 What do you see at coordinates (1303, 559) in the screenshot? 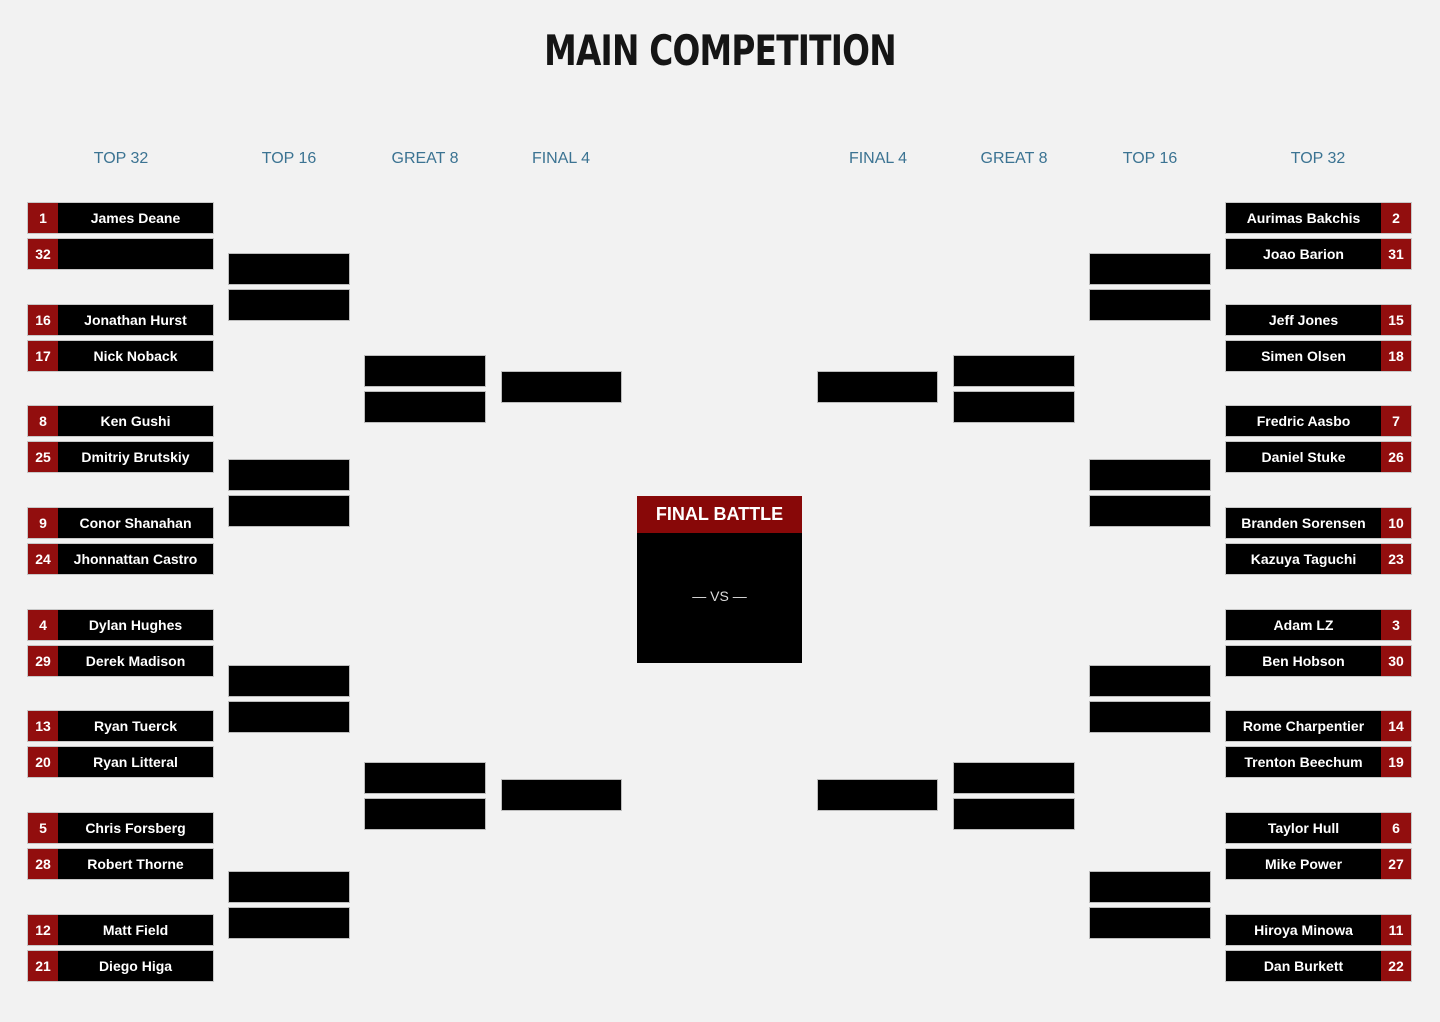
I see `competitor-name: Kazuya Taguchi` at bounding box center [1303, 559].